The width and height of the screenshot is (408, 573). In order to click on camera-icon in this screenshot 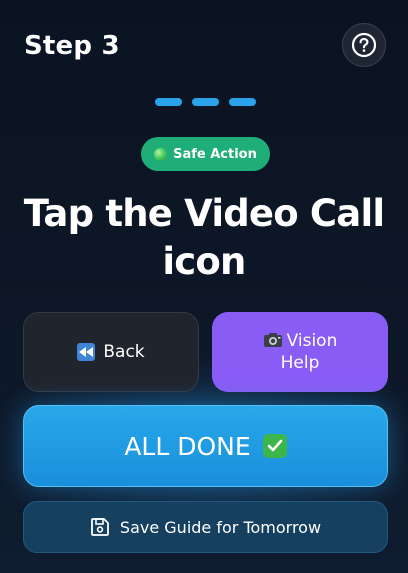, I will do `click(273, 342)`.